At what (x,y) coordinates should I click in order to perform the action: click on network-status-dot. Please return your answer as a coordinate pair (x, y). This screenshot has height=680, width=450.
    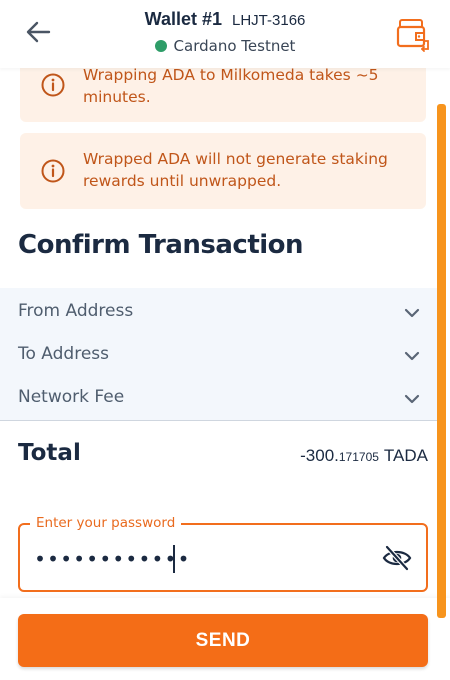
    Looking at the image, I should click on (160, 46).